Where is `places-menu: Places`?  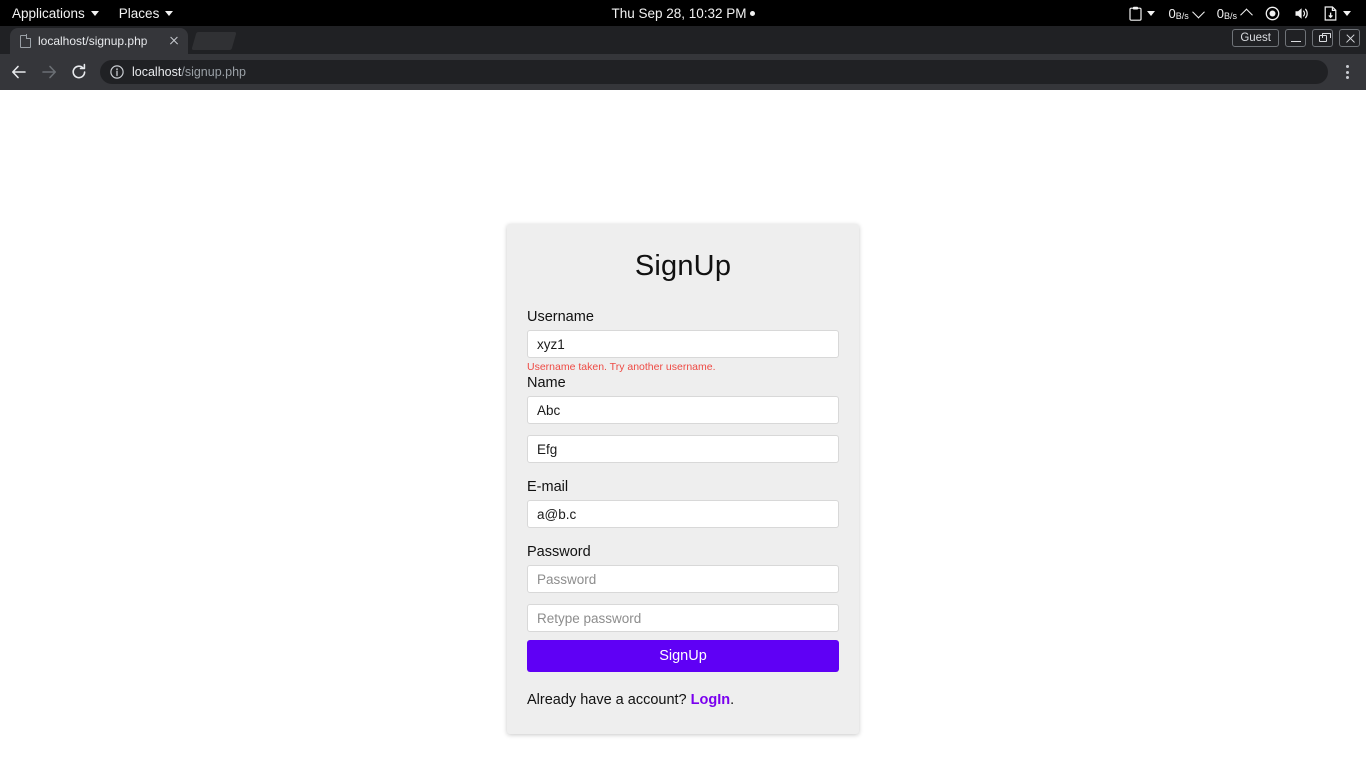 places-menu: Places is located at coordinates (146, 13).